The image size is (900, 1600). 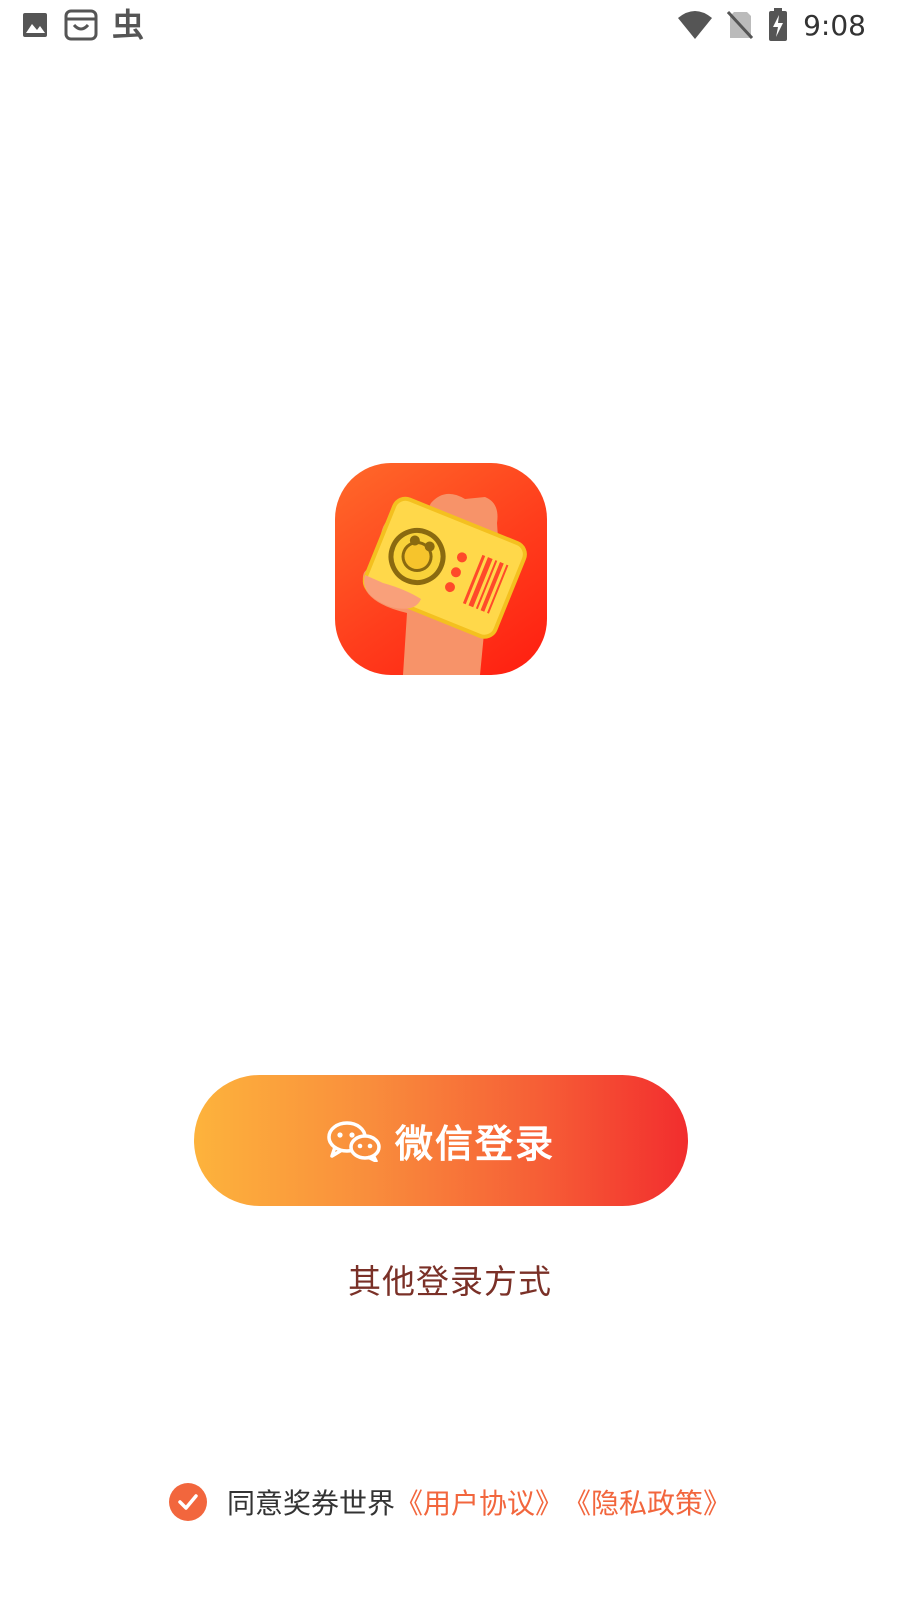 I want to click on agreement-checkbox, so click(x=187, y=1502).